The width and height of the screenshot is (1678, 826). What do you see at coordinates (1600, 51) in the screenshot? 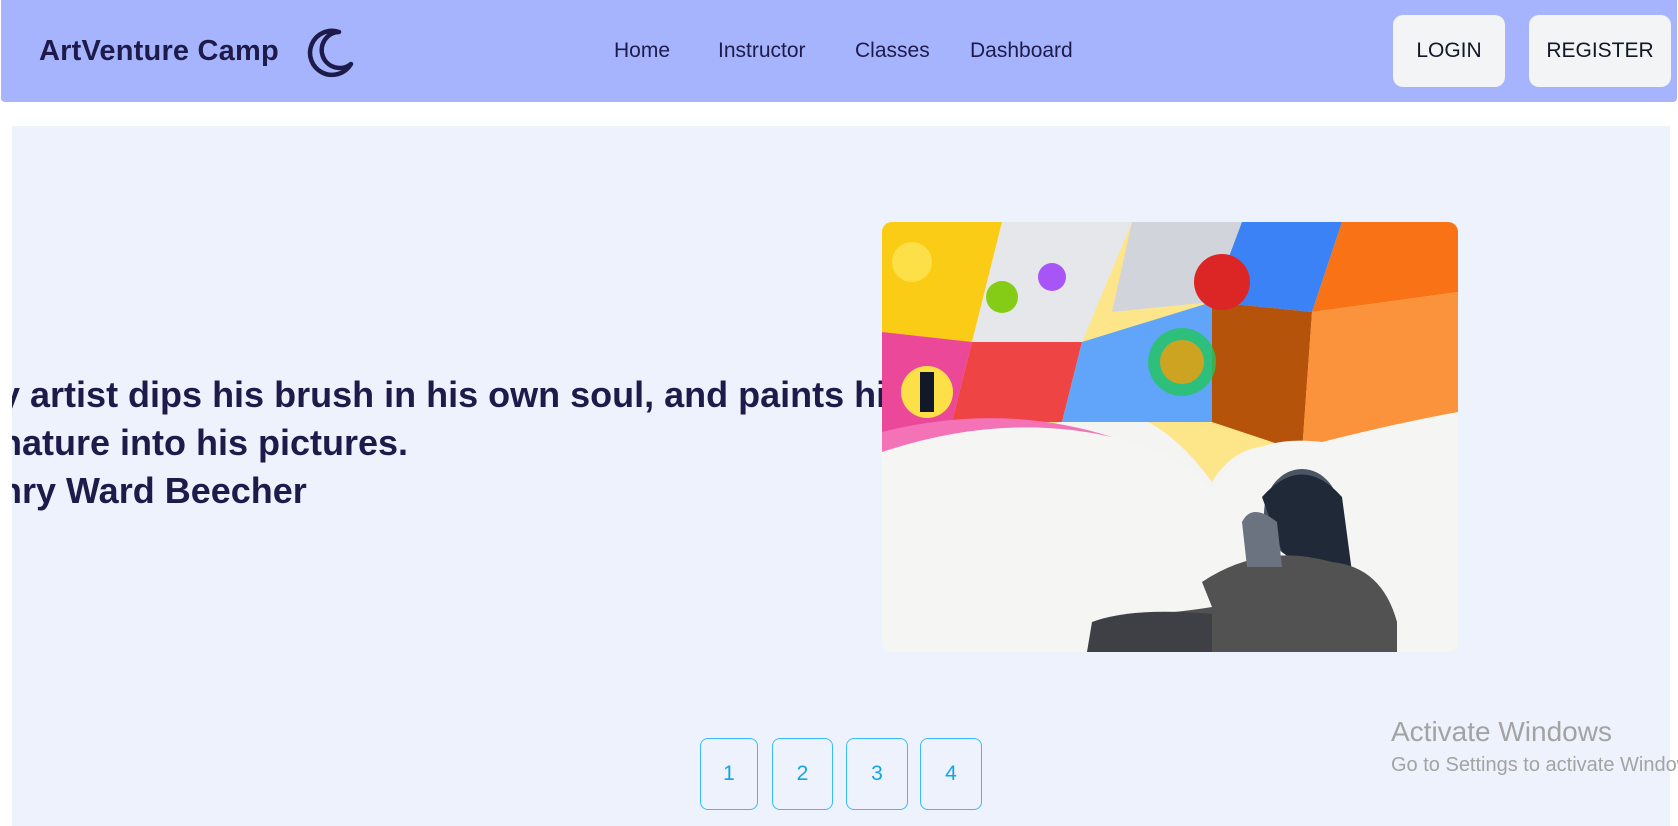
I see `register-button: REGISTER` at bounding box center [1600, 51].